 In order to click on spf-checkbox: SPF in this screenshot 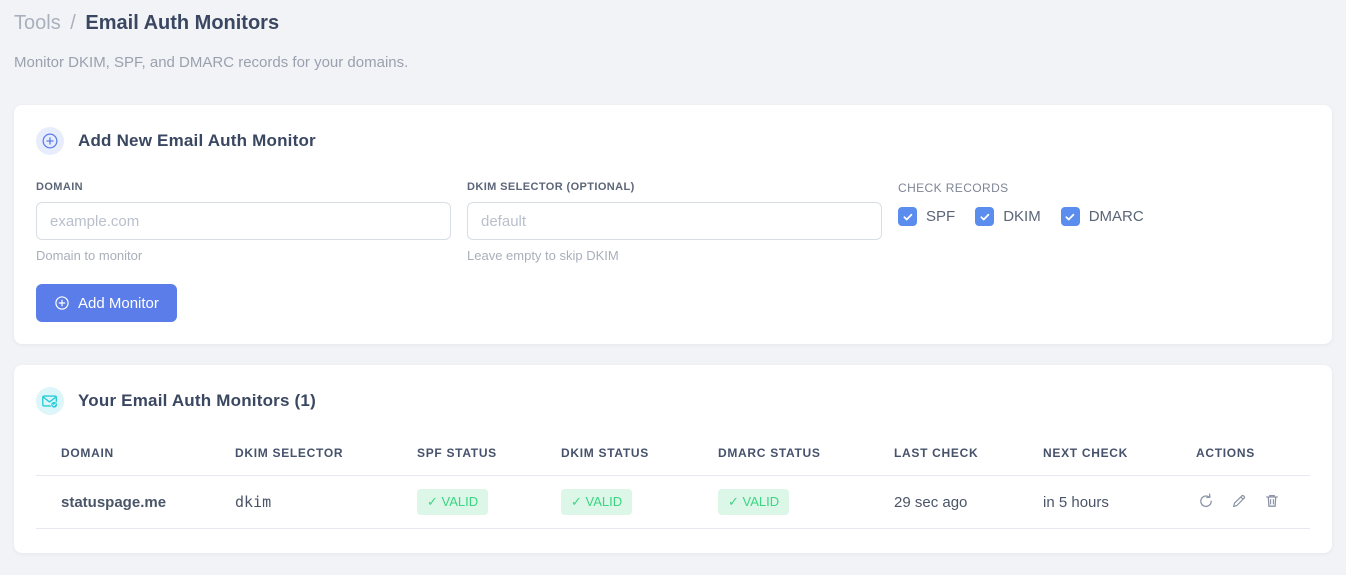, I will do `click(926, 216)`.